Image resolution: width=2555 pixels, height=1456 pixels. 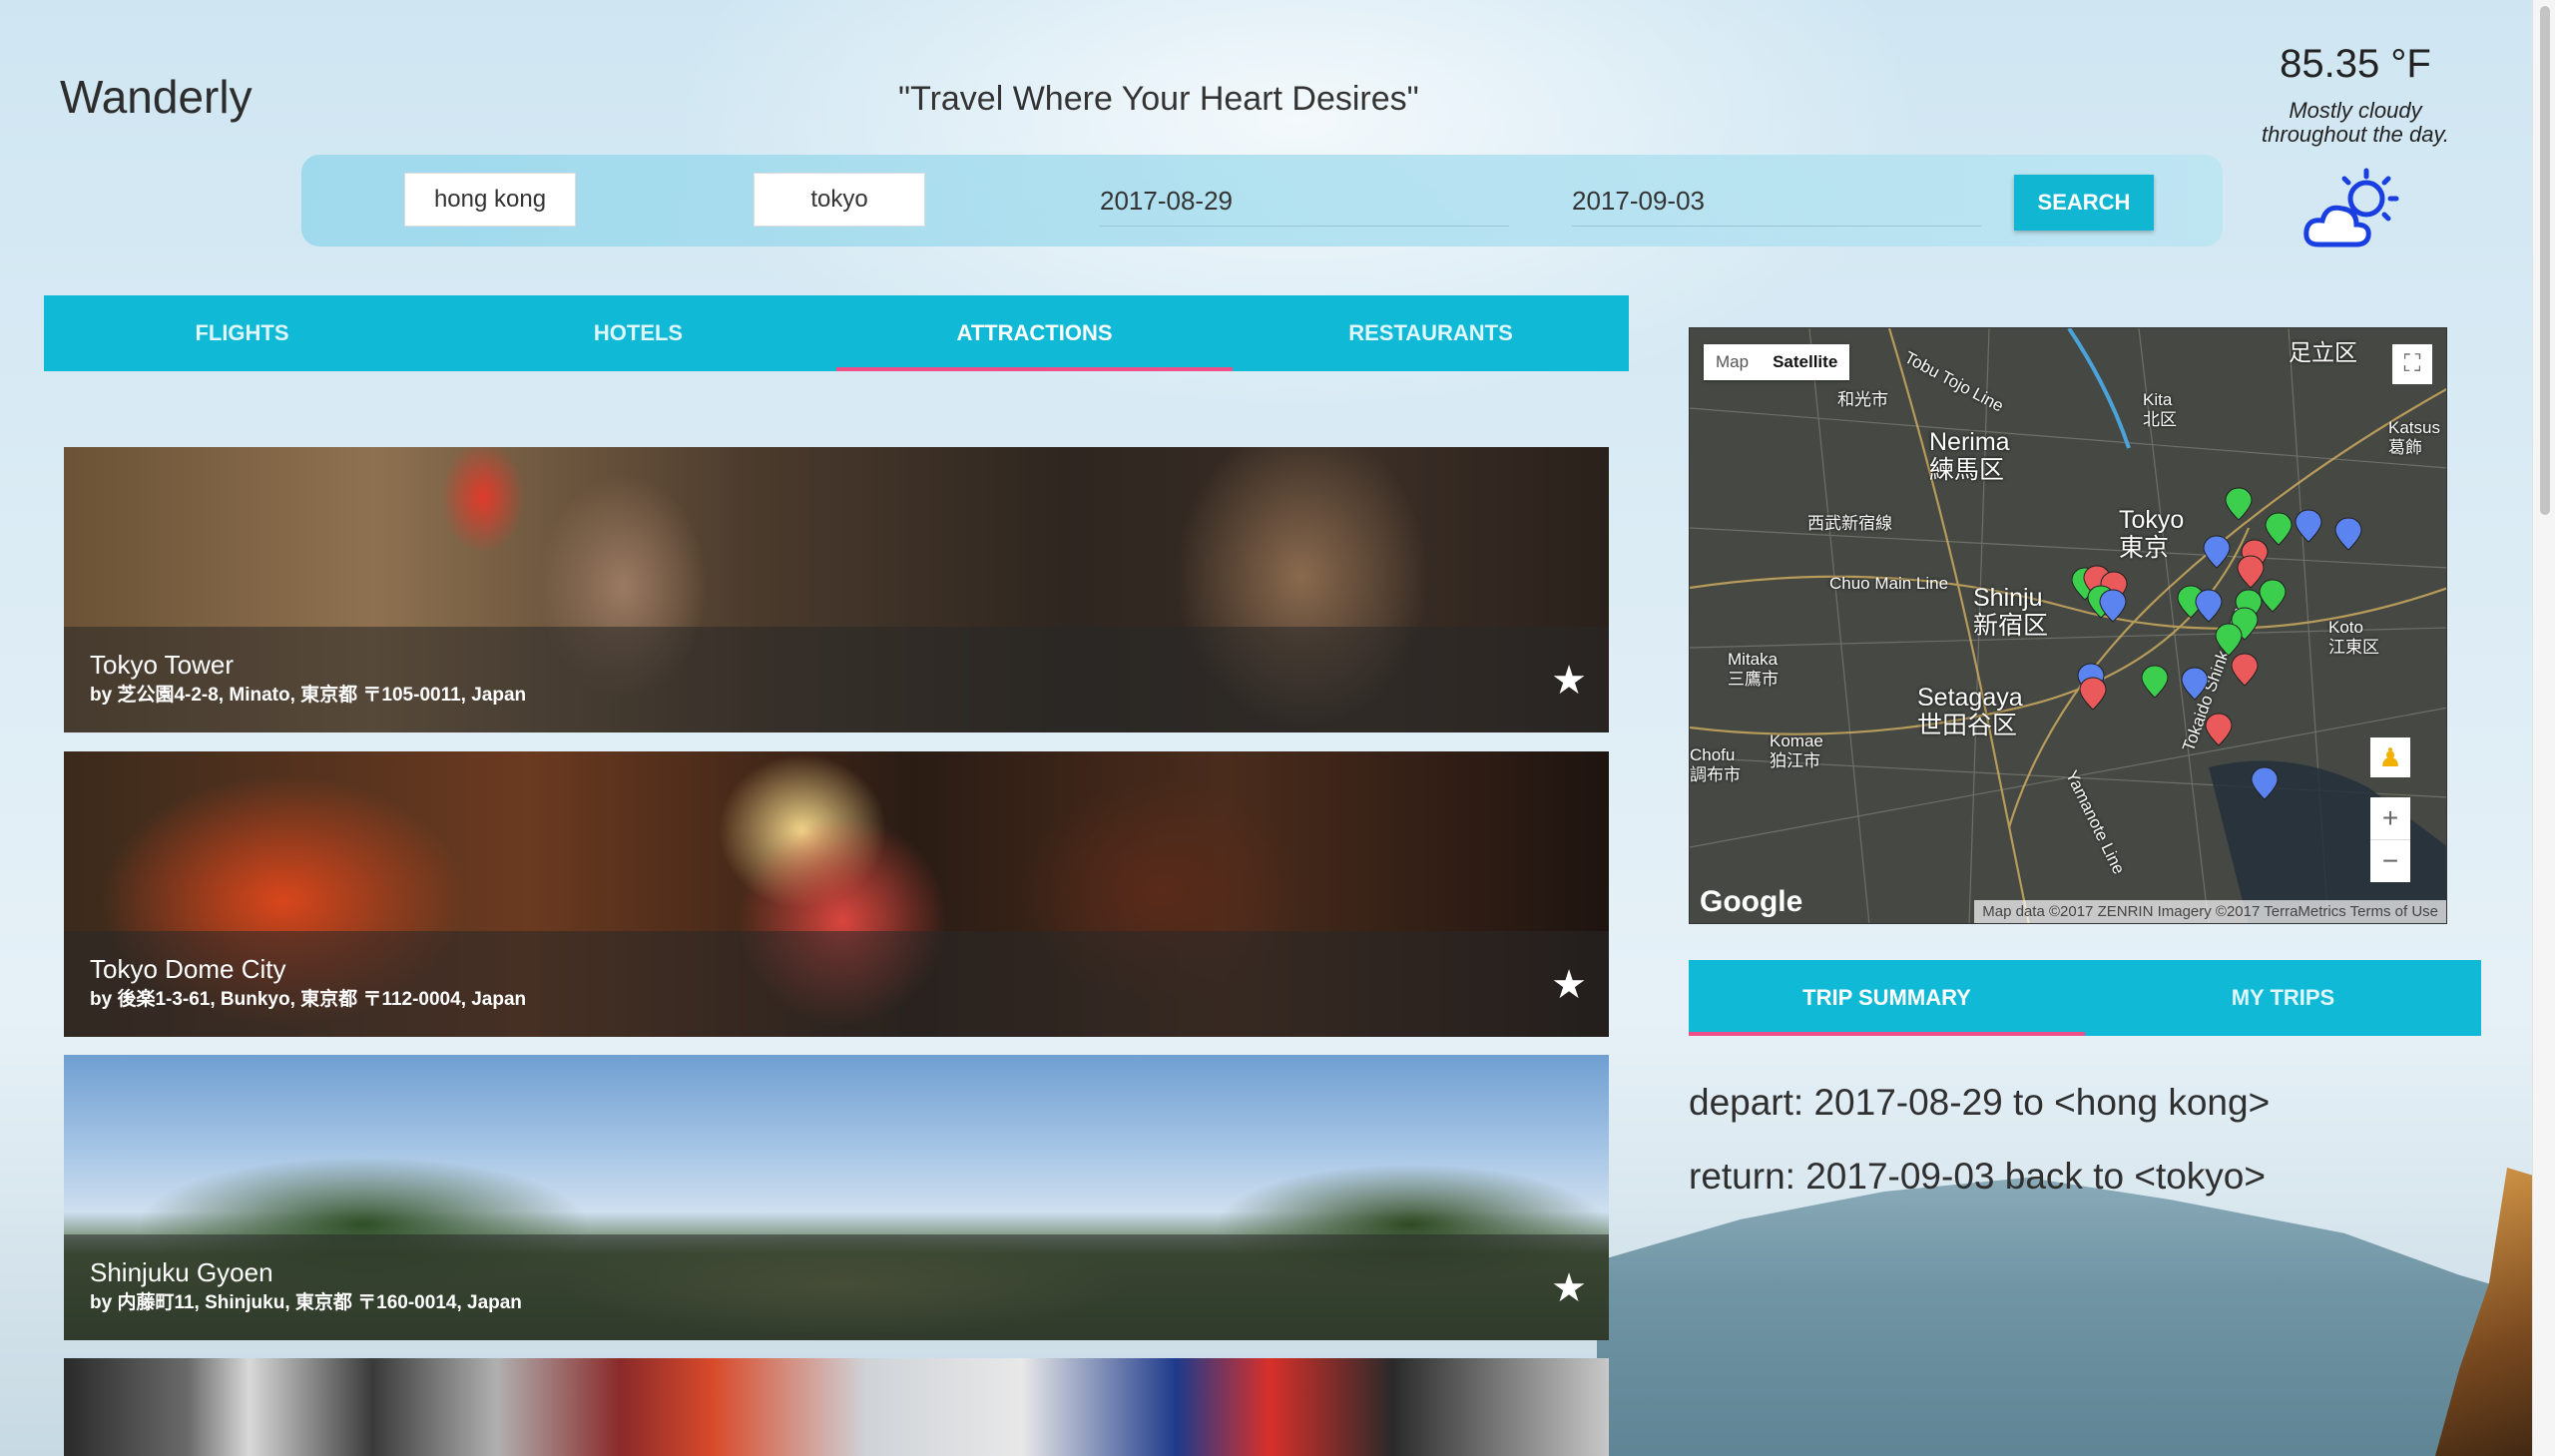 I want to click on tab-trip-summary: TRIP SUMMARY, so click(x=1887, y=998).